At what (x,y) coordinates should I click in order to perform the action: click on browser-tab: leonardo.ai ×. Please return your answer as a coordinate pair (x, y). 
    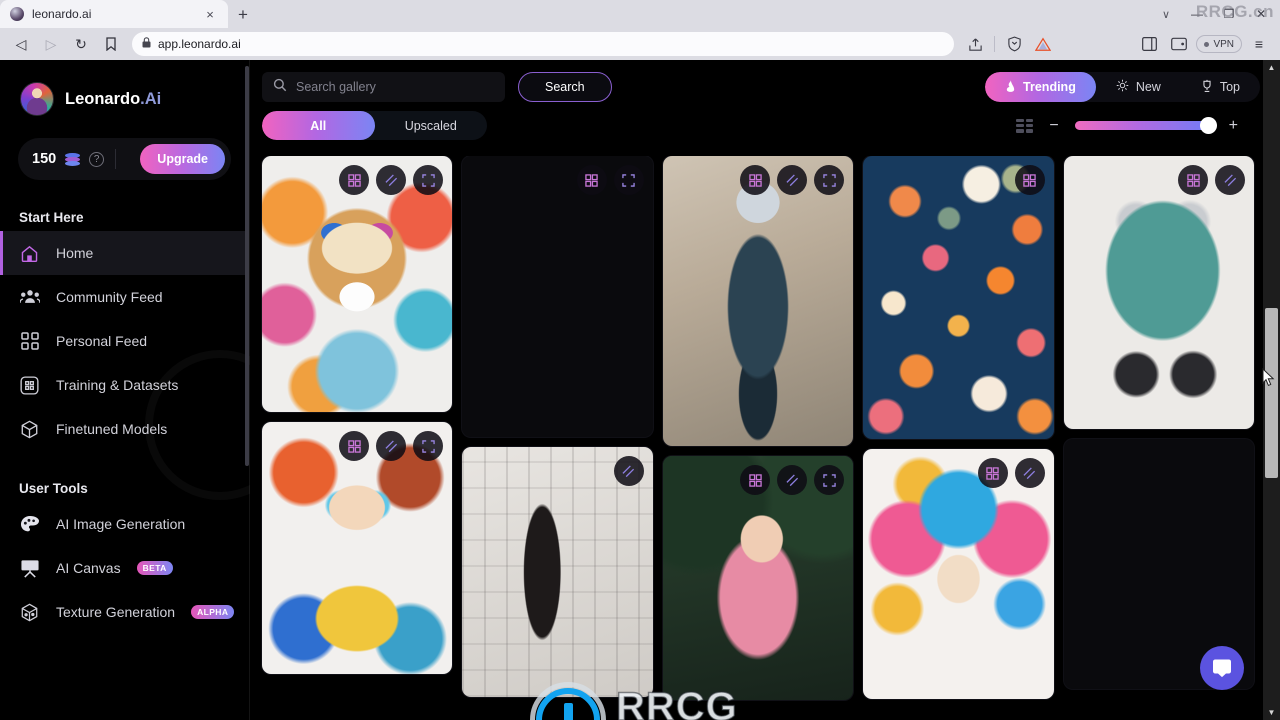
    Looking at the image, I should click on (114, 14).